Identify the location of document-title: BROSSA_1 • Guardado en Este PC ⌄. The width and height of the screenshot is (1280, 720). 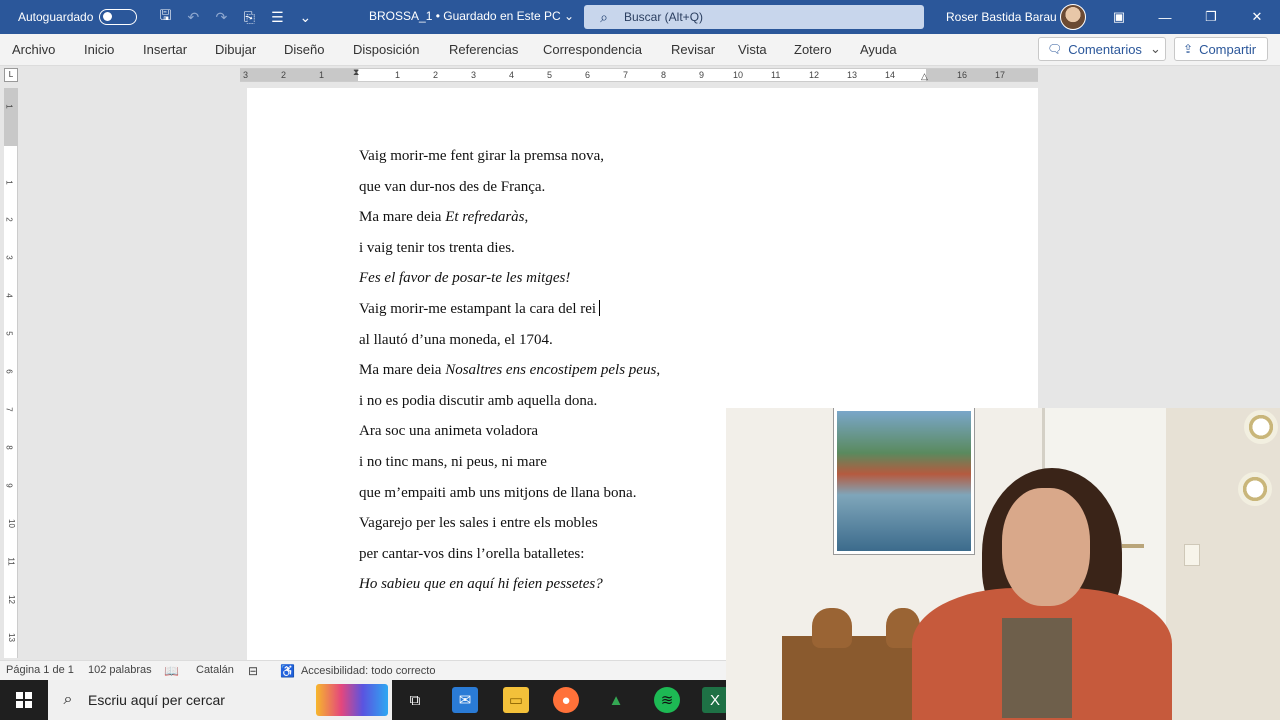
(471, 16).